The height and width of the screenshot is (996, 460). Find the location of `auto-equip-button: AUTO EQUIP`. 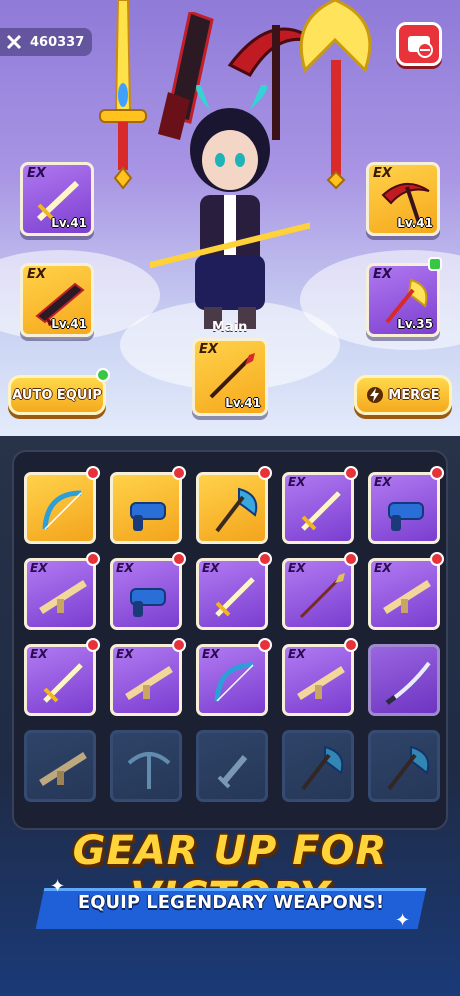

auto-equip-button: AUTO EQUIP is located at coordinates (57, 395).